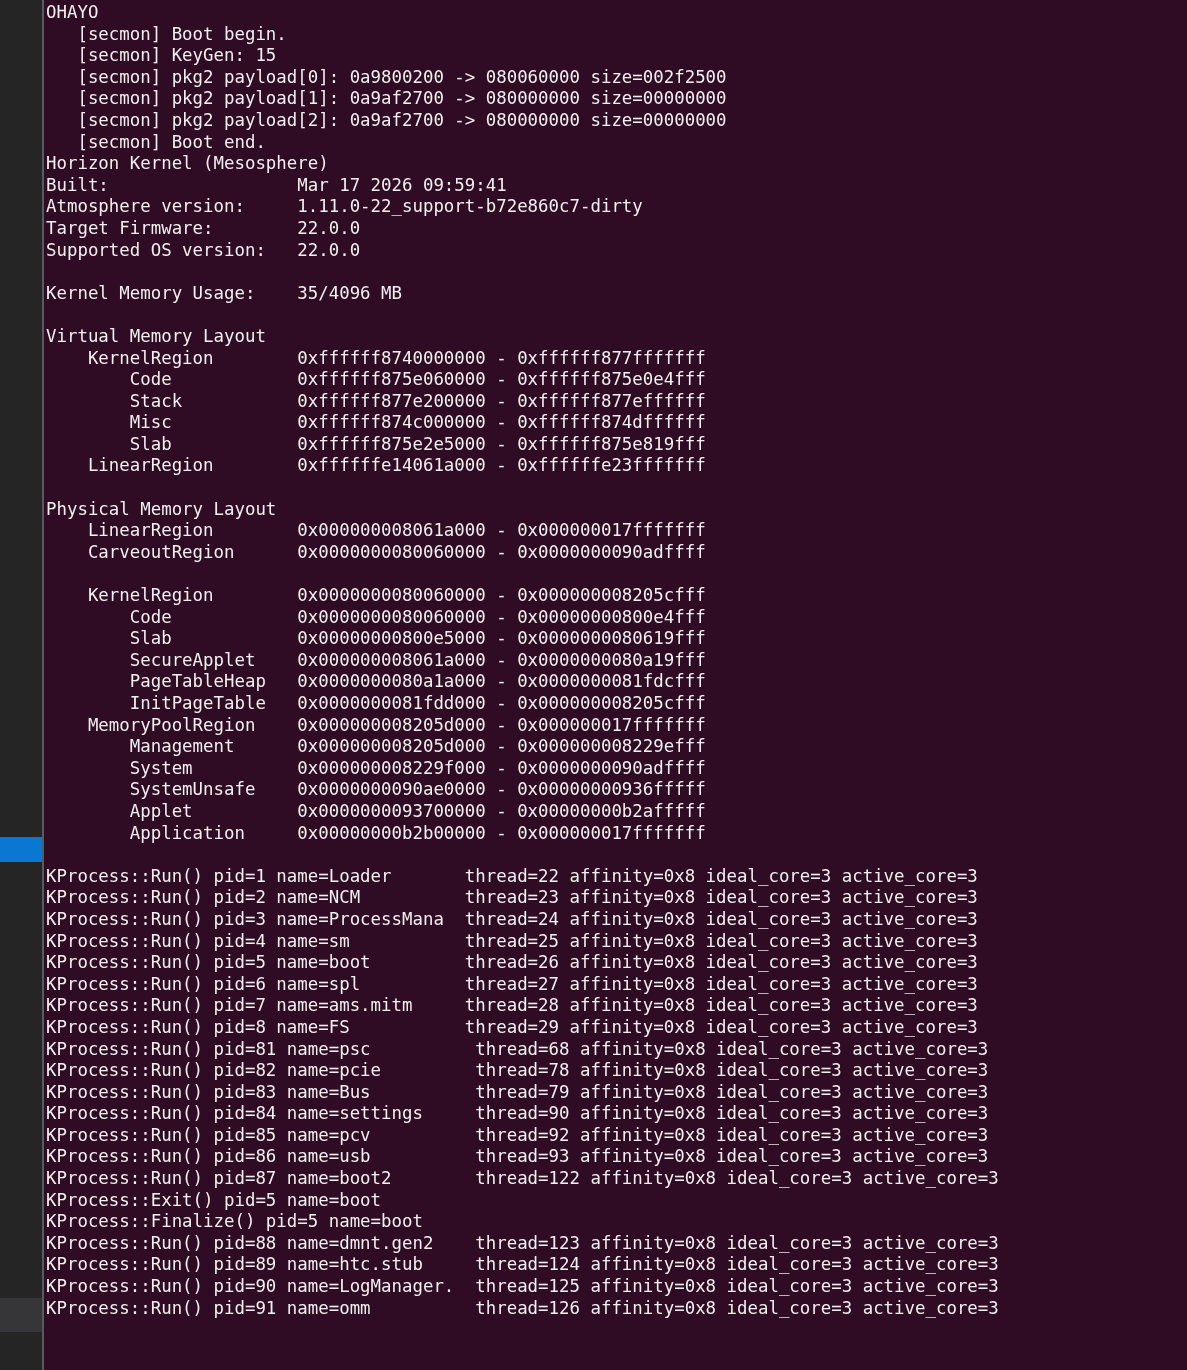  I want to click on log-line: KProcess::Finalize() pid=5 name=boot, so click(235, 1222).